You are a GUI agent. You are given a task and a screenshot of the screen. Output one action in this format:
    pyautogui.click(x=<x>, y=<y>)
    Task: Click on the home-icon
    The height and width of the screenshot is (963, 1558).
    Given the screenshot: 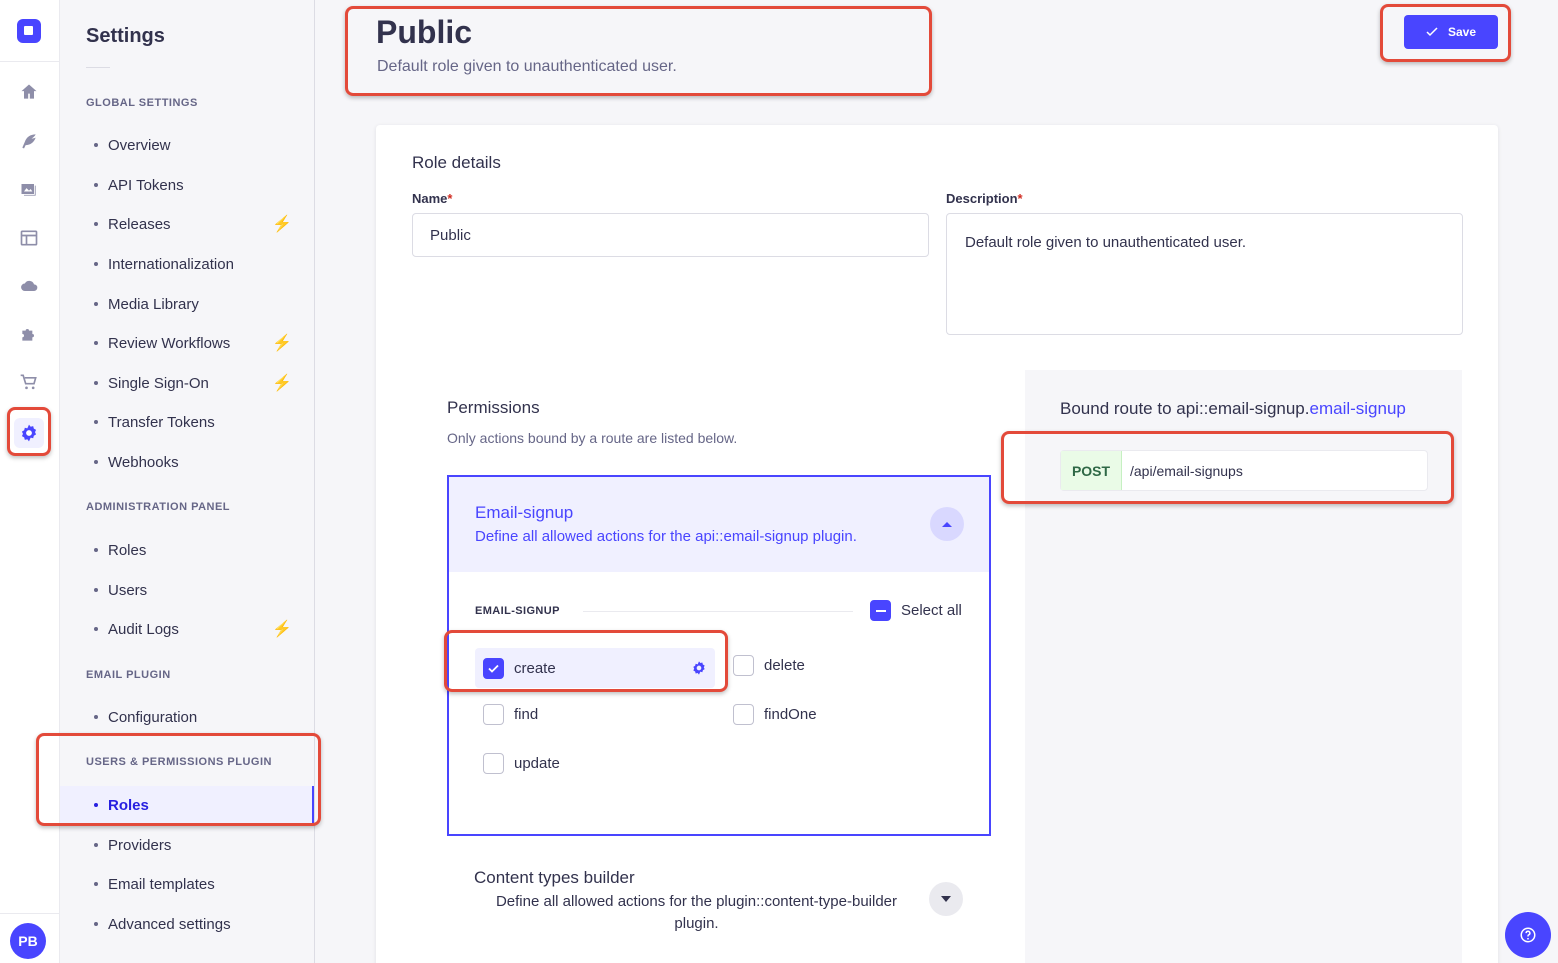 What is the action you would take?
    pyautogui.click(x=29, y=92)
    